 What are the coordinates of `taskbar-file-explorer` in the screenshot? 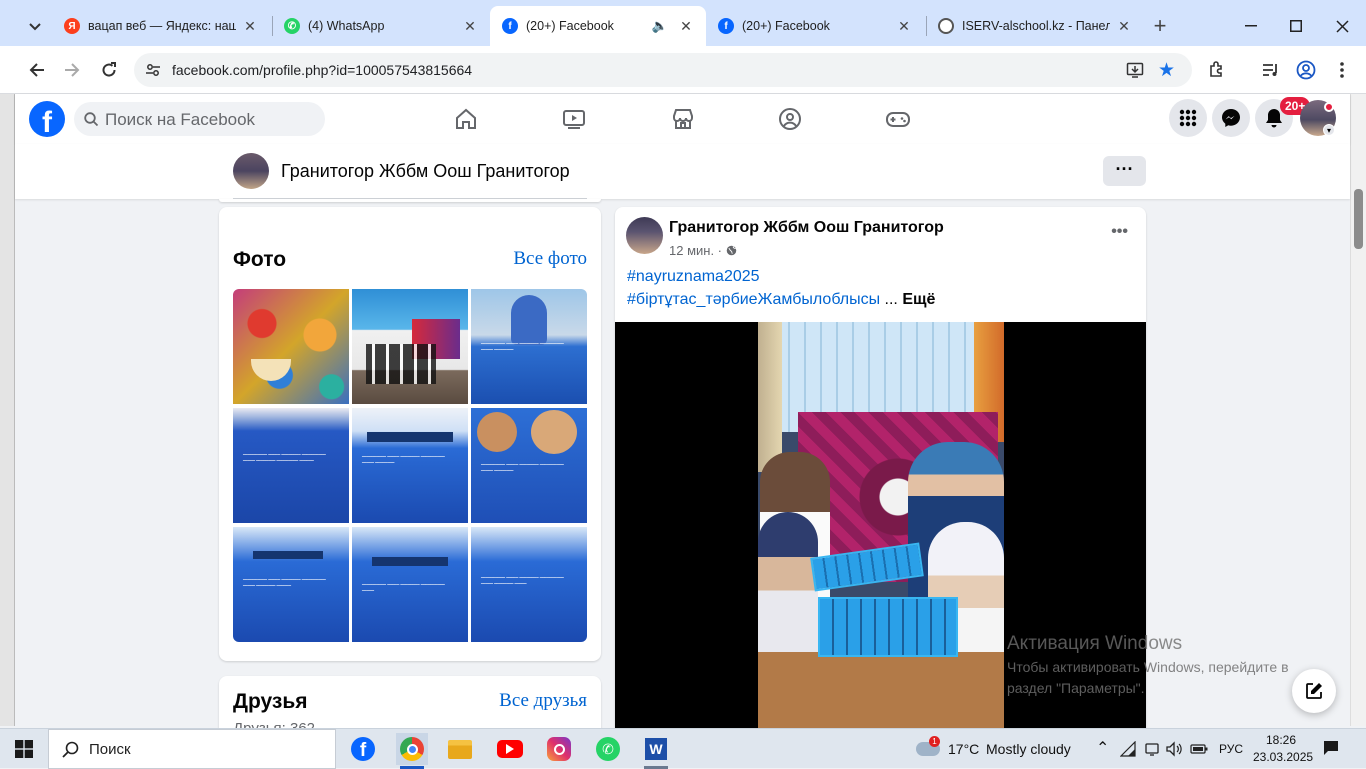 It's located at (460, 749).